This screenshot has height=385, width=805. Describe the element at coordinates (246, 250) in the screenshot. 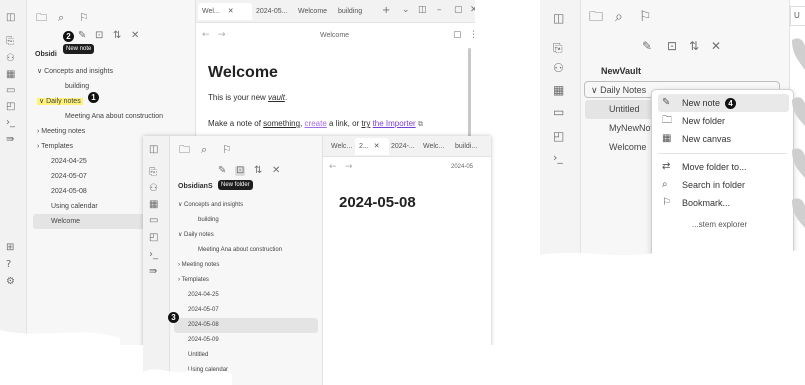

I see `tree-item: Meeting Ana about construction` at that location.